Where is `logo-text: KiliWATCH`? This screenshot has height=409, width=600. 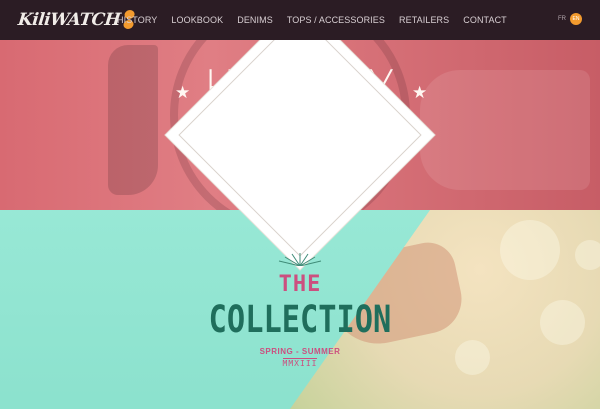 logo-text: KiliWATCH is located at coordinates (69, 20).